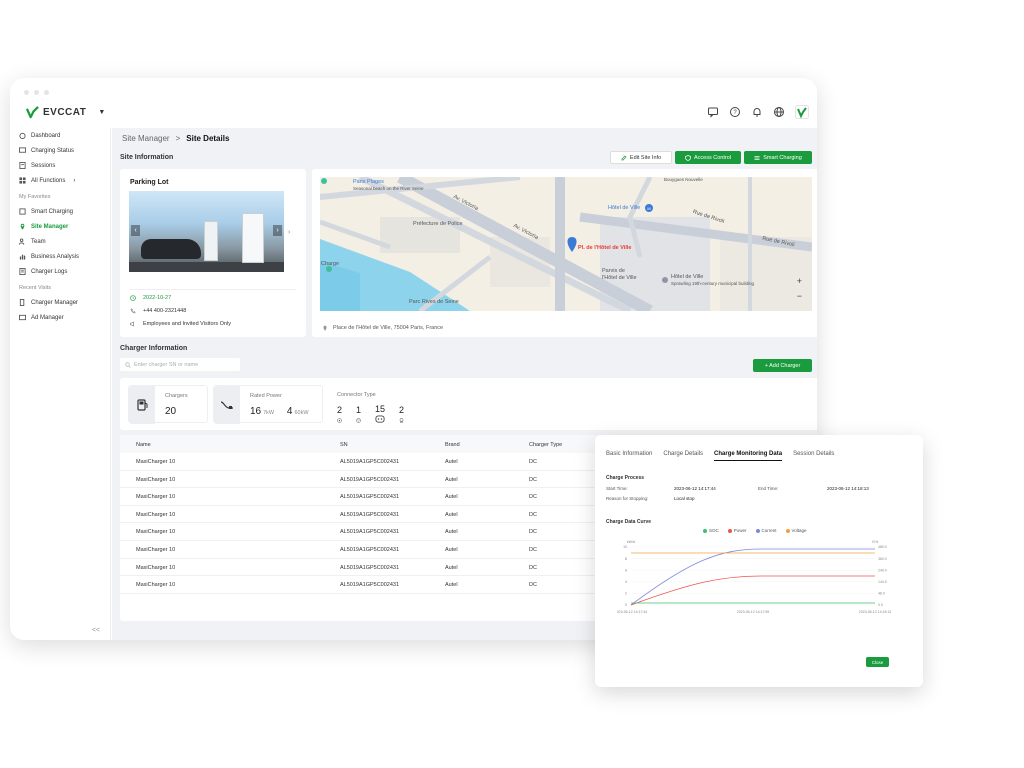  Describe the element at coordinates (875, 542) in the screenshot. I see `y-right-axis-label: V/%` at that location.